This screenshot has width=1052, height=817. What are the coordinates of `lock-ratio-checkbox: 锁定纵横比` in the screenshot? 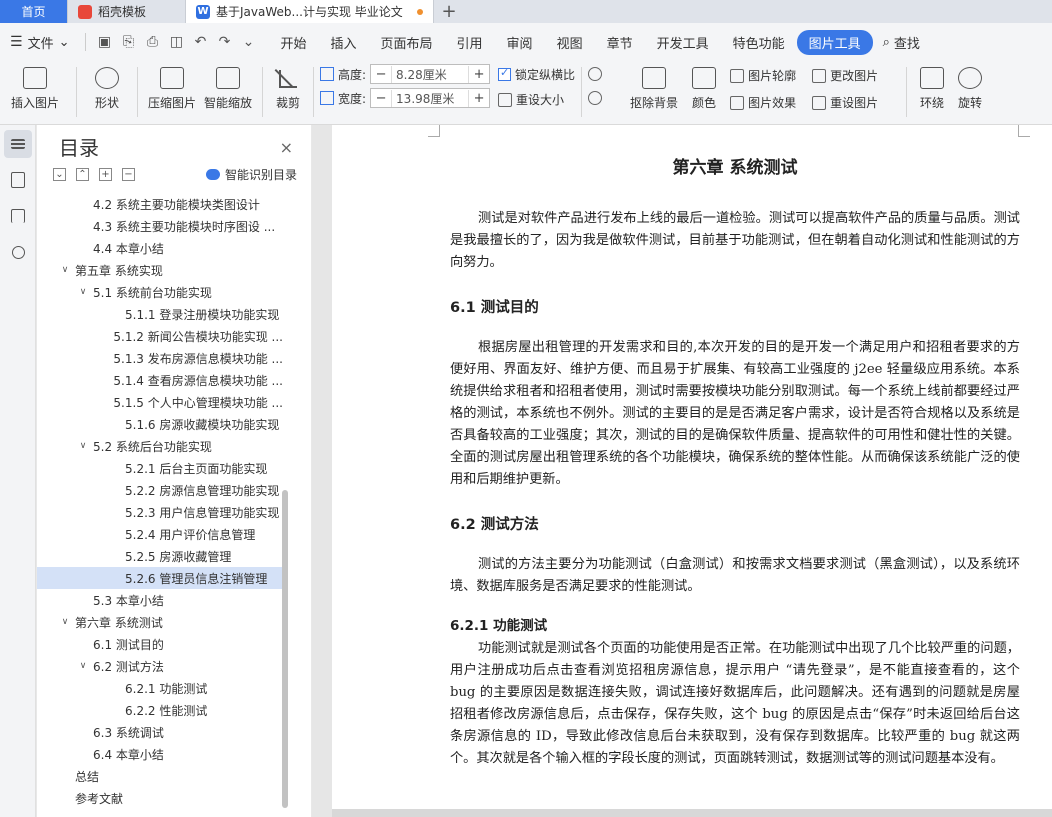 It's located at (536, 74).